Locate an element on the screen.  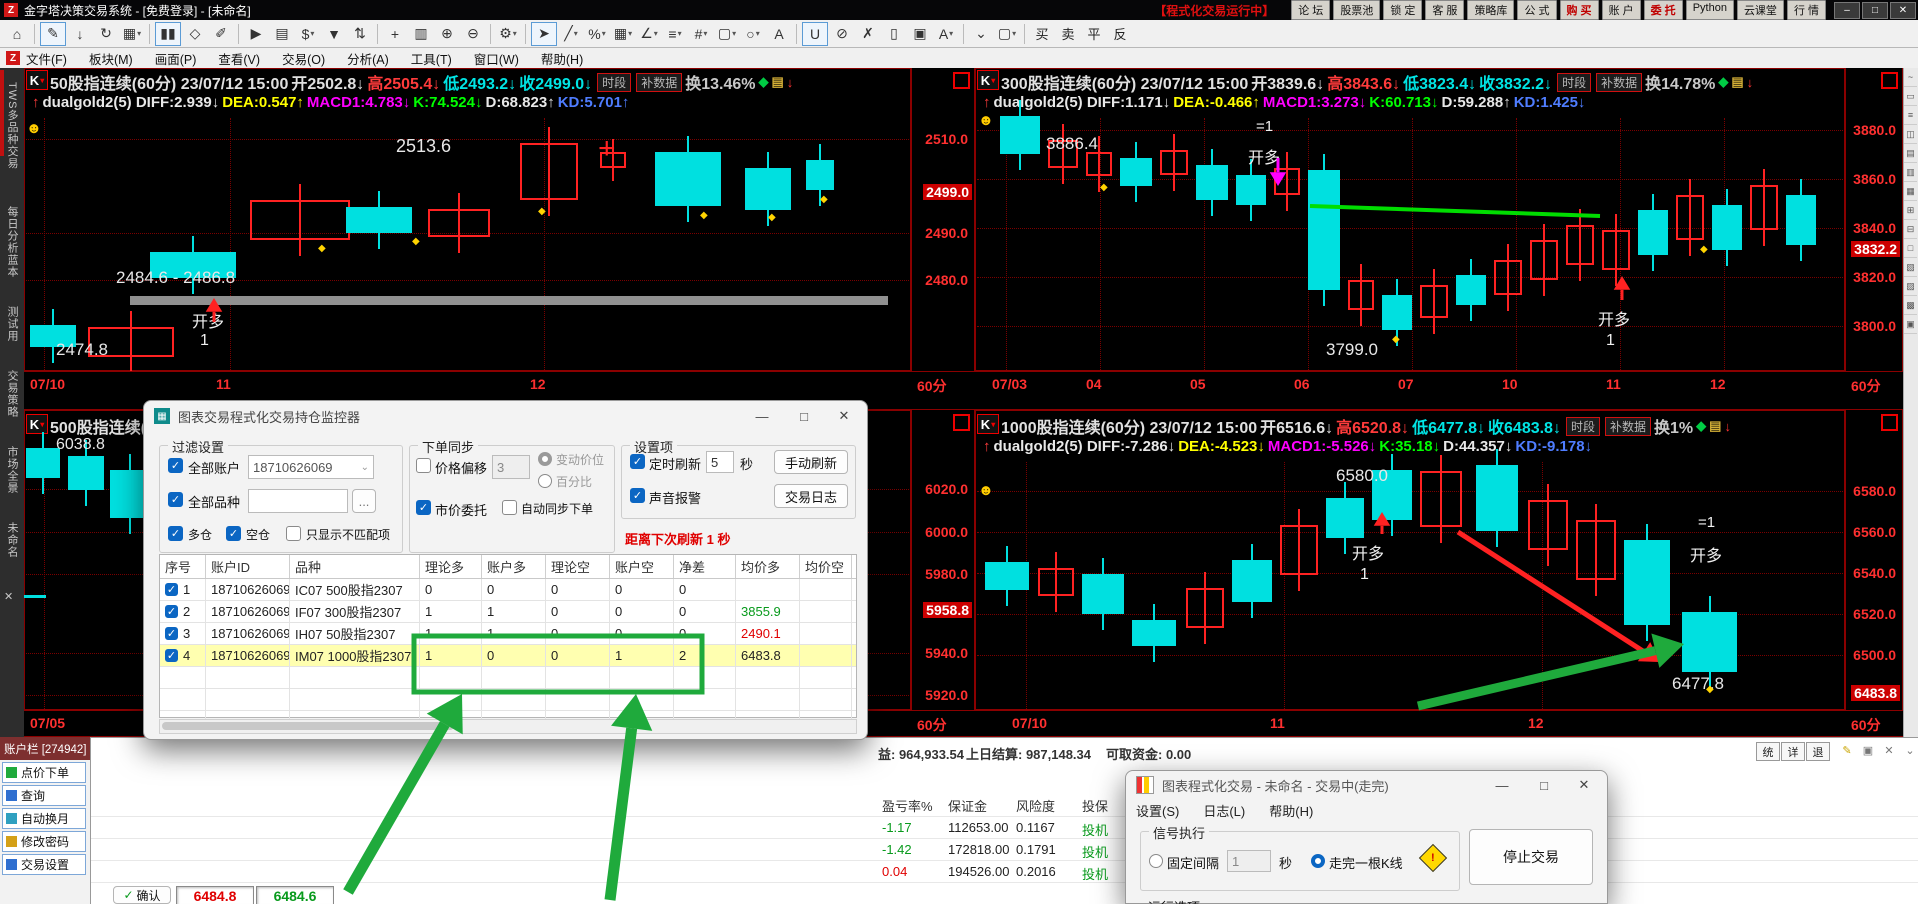
refresh-interval-input: 5 is located at coordinates (720, 462).